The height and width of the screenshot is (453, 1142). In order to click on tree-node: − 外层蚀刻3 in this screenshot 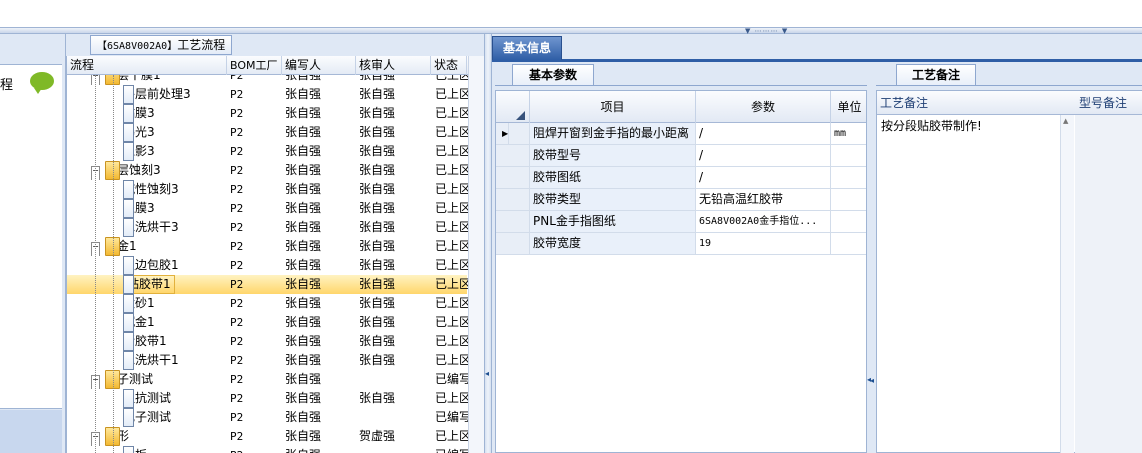, I will do `click(147, 170)`.